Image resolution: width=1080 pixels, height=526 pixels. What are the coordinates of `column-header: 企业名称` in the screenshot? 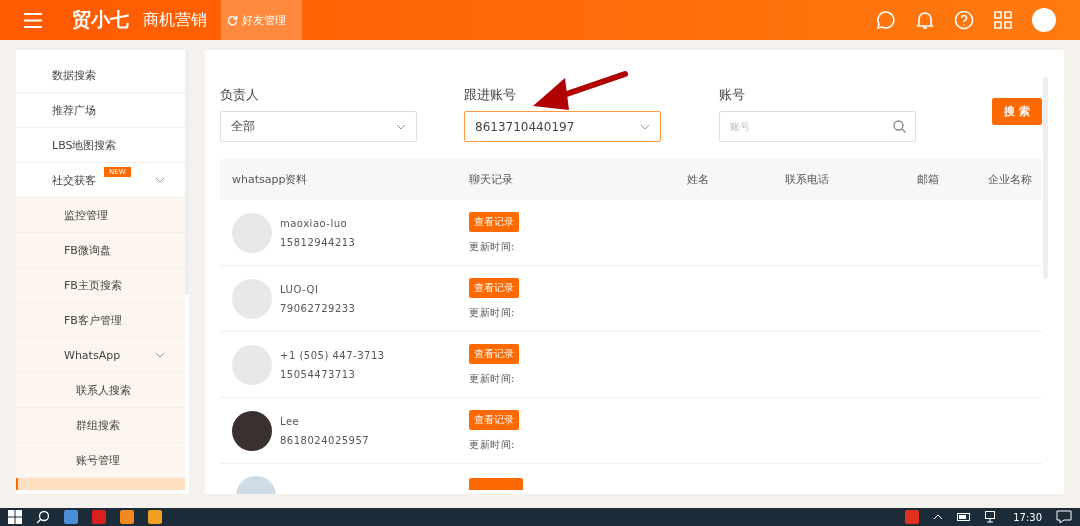 It's located at (1009, 179).